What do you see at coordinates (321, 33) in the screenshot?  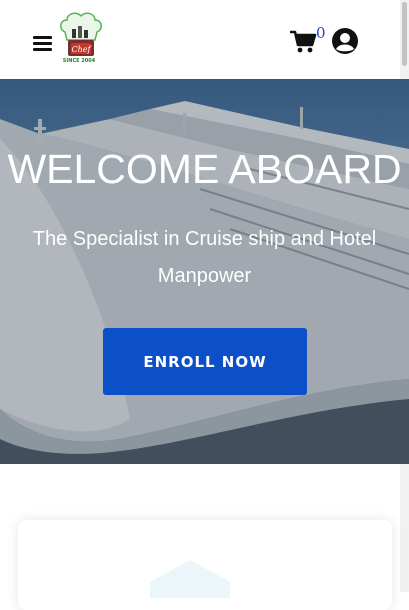 I see `cart-count-badge: 0` at bounding box center [321, 33].